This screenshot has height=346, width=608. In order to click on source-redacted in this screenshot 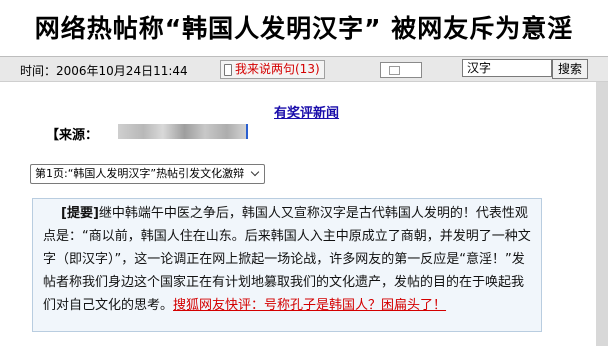, I will do `click(183, 131)`.